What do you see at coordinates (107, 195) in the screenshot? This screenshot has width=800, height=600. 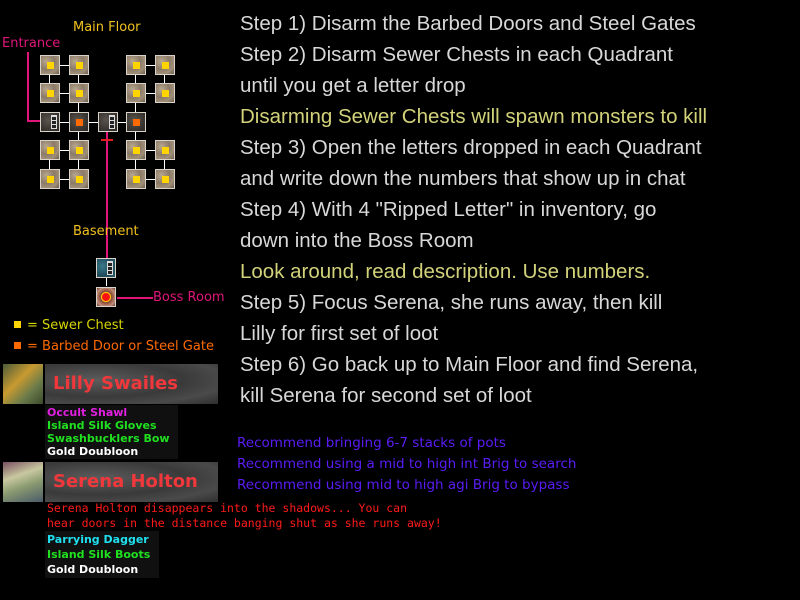 I see `basement-path` at bounding box center [107, 195].